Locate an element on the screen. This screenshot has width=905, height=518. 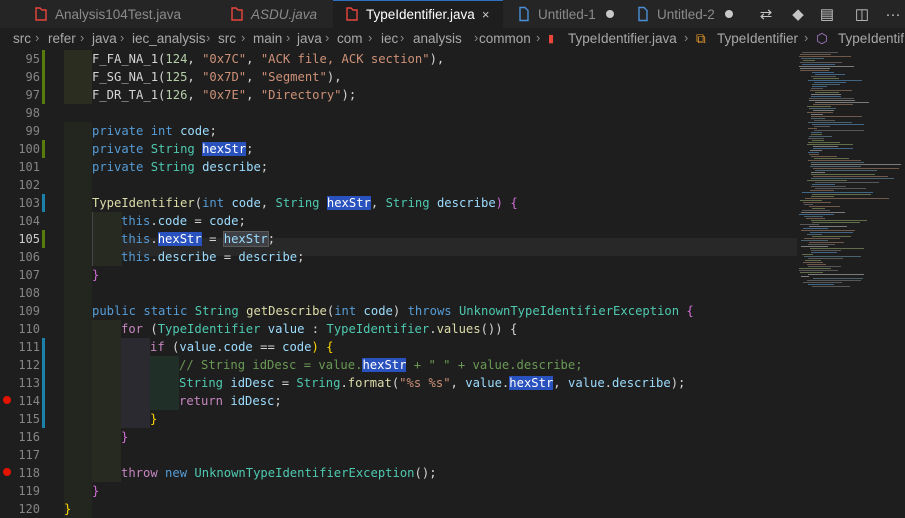
compare-changes-icon: ⇄ is located at coordinates (766, 14).